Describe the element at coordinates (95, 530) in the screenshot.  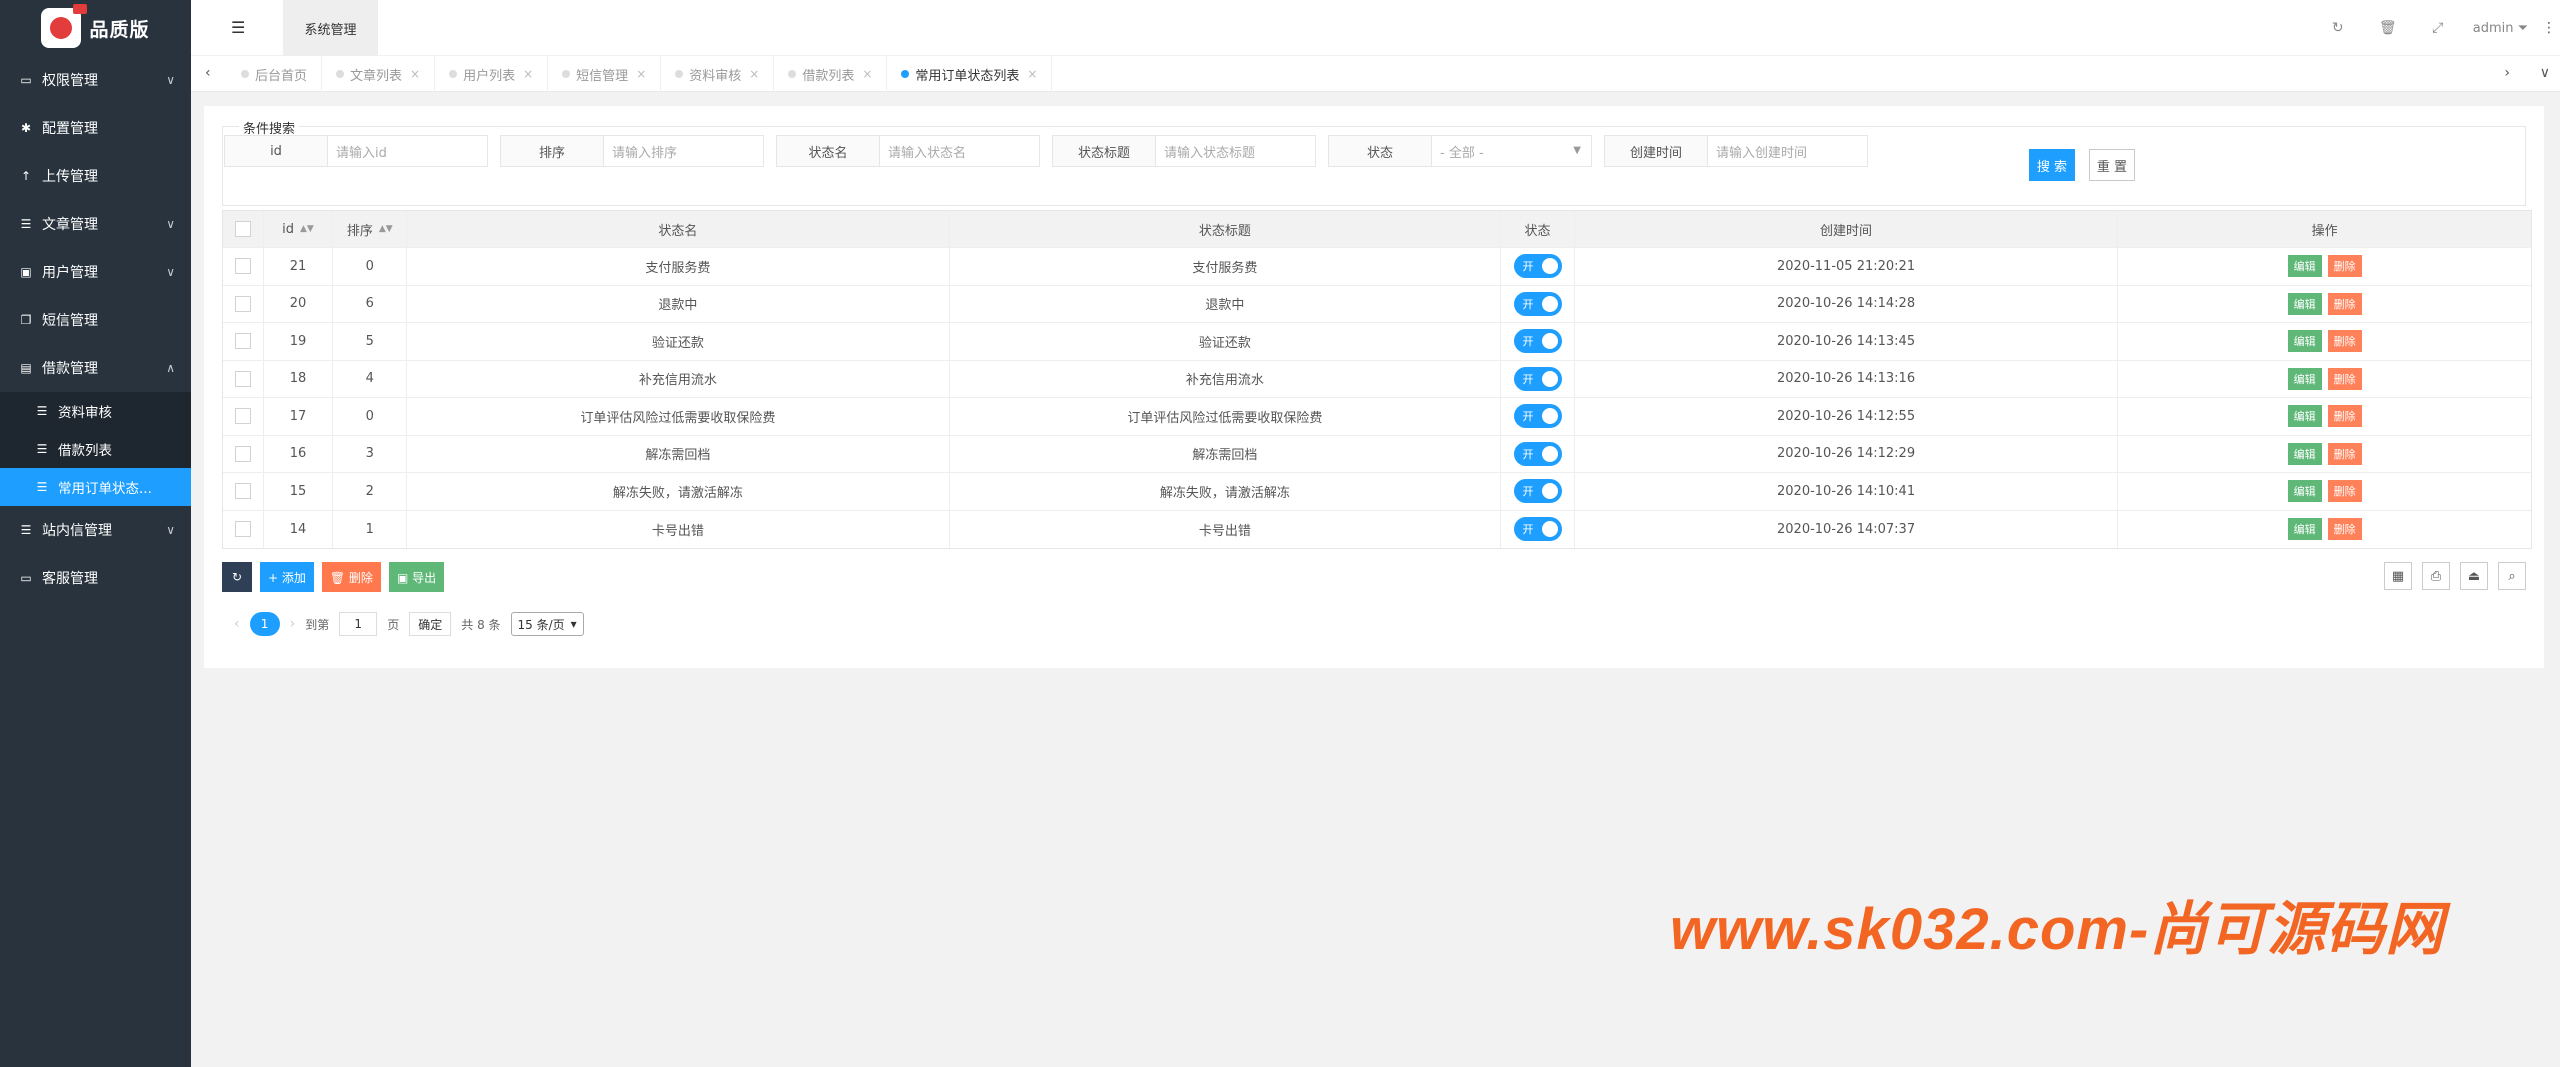
I see `sidebar-item-messages: ☰ 站内信管理 ∨` at that location.